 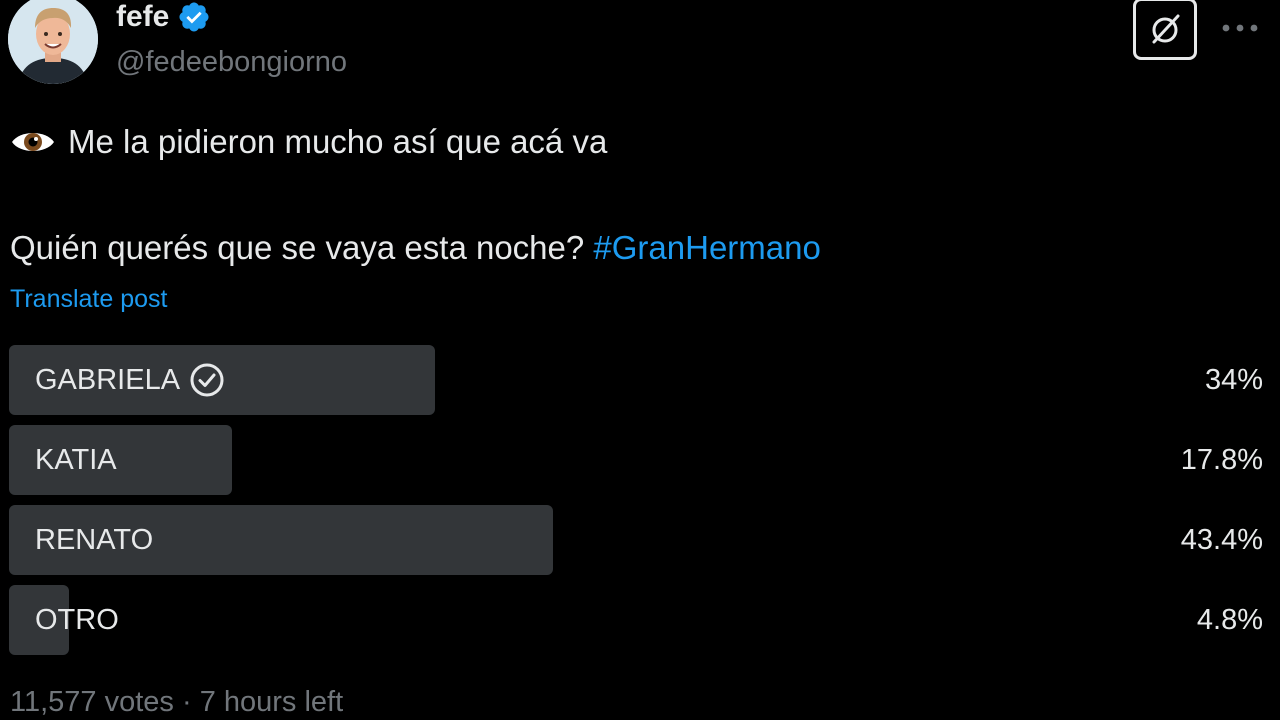 I want to click on poll-option-label: GABRIELA, so click(x=130, y=380).